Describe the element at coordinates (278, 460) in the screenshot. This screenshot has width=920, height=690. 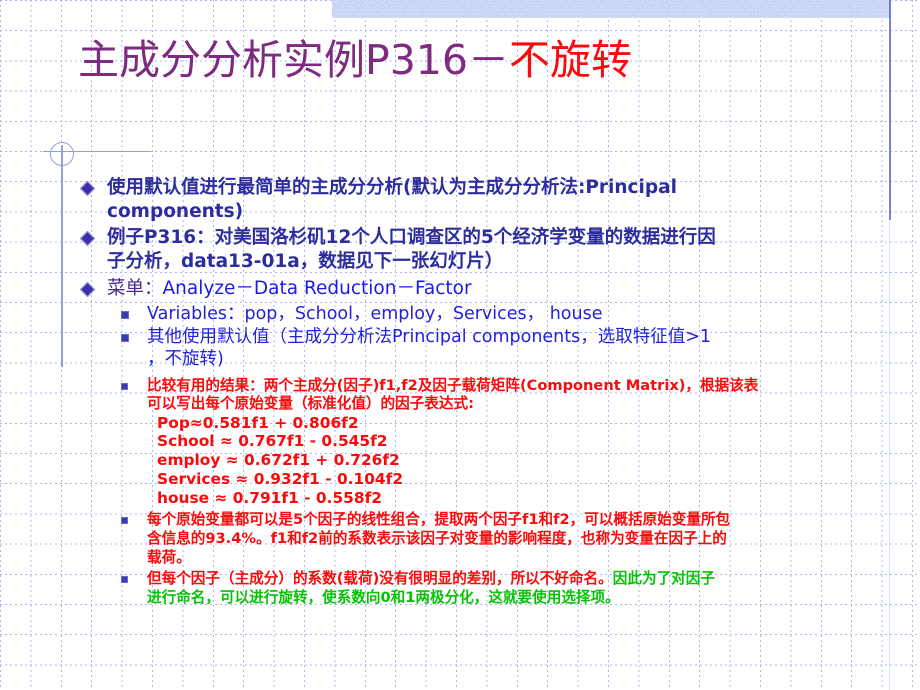
I see `formula-employ: employ ≈ 0.672f1 + 0.726f2` at that location.